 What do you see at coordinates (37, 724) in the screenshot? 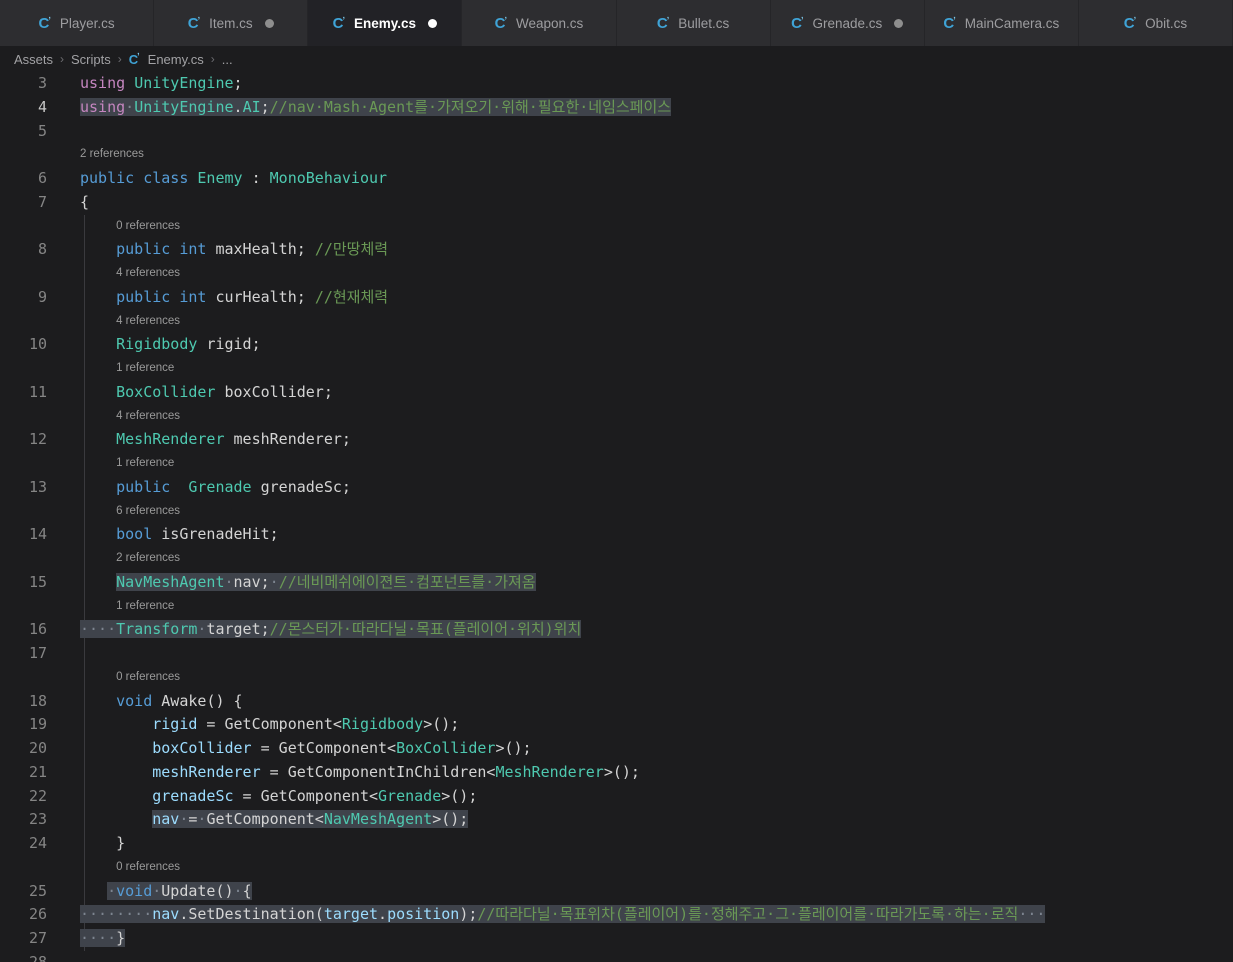
I see `line-number: 19` at bounding box center [37, 724].